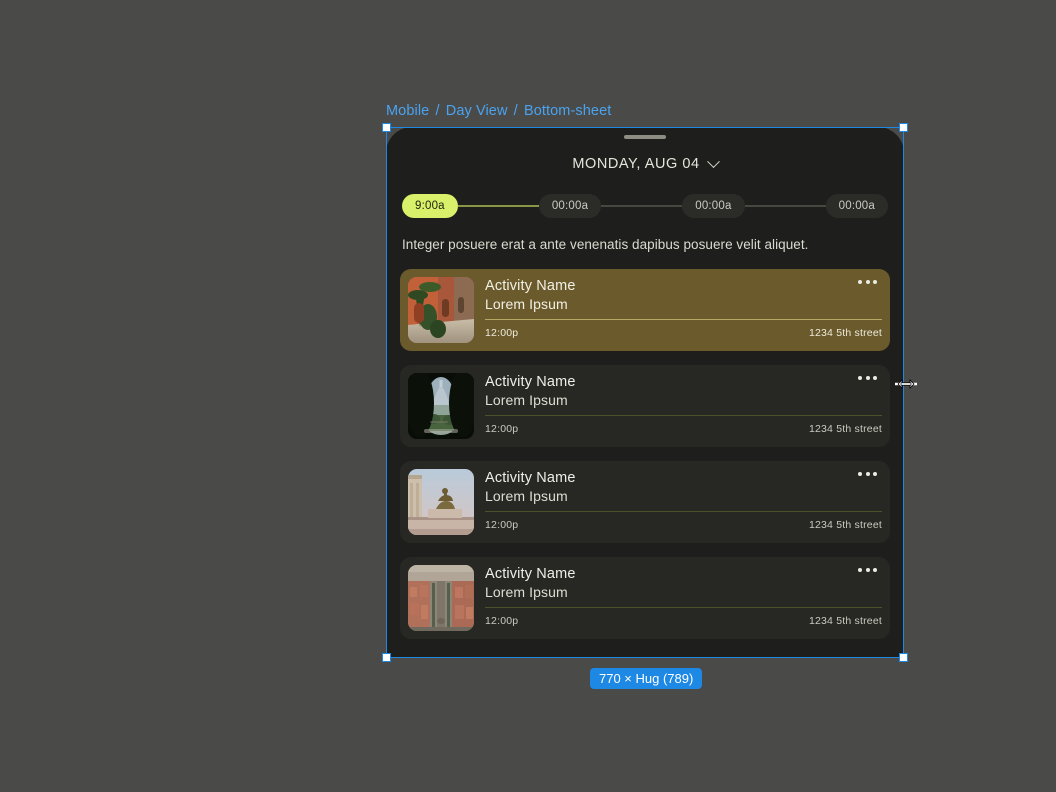 The height and width of the screenshot is (792, 1056). I want to click on date-header: MONDAY, AUG 04, so click(645, 163).